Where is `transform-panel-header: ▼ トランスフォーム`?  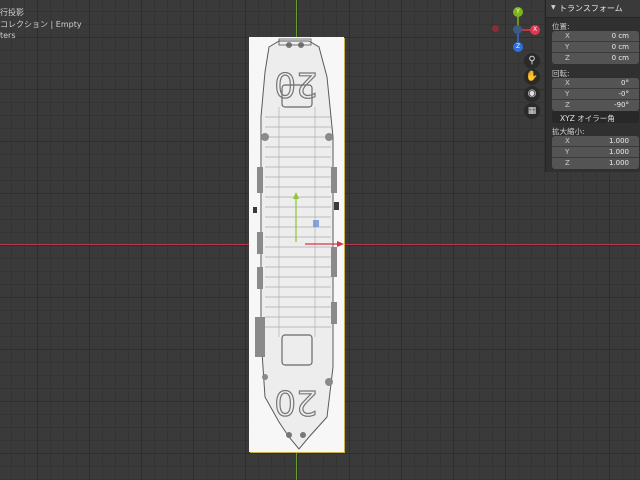 transform-panel-header: ▼ トランスフォーム is located at coordinates (593, 9).